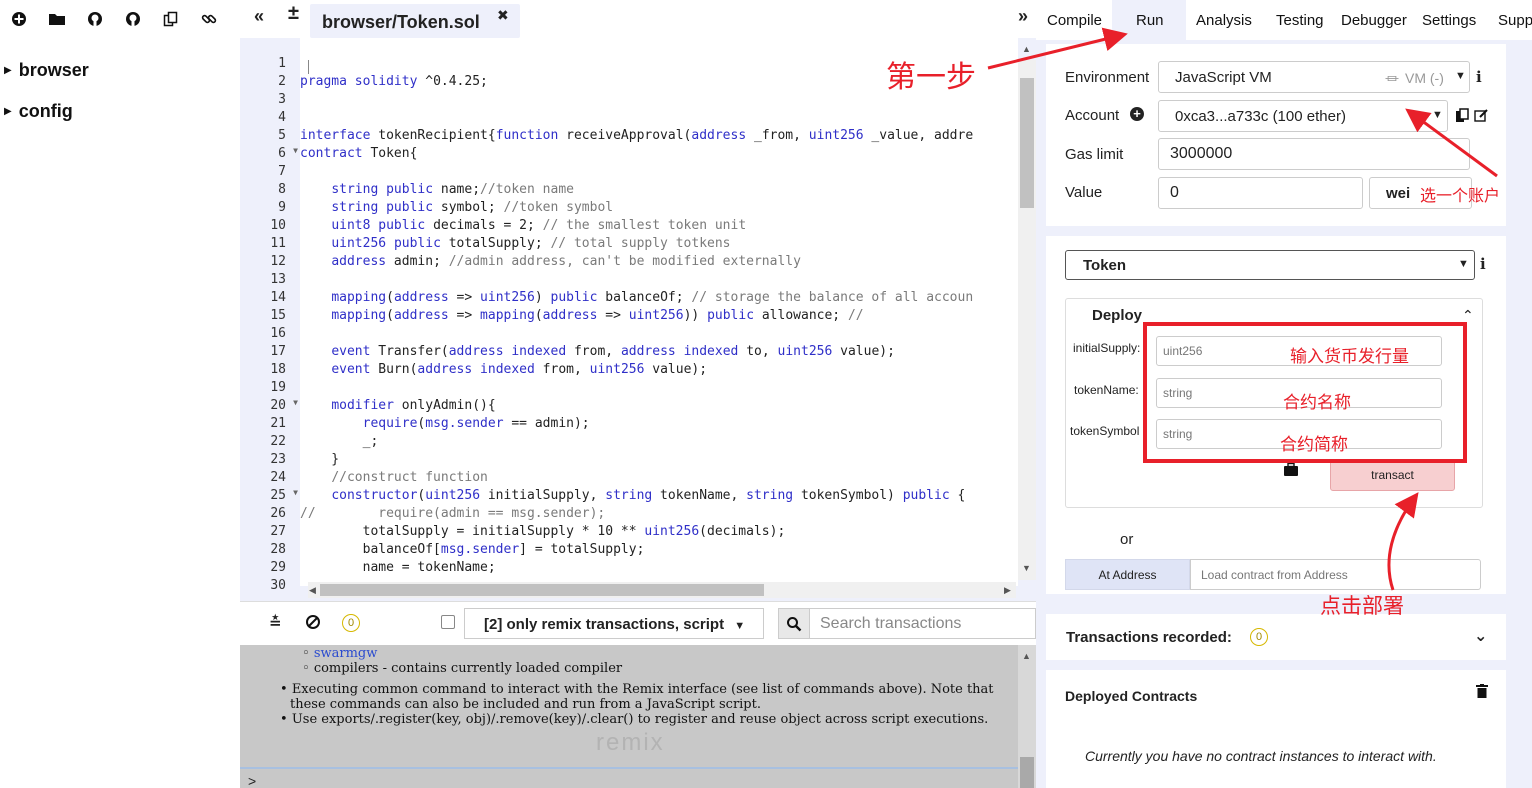  Describe the element at coordinates (1314, 445) in the screenshot. I see `annotation-contract-symbol: 合约简称` at that location.